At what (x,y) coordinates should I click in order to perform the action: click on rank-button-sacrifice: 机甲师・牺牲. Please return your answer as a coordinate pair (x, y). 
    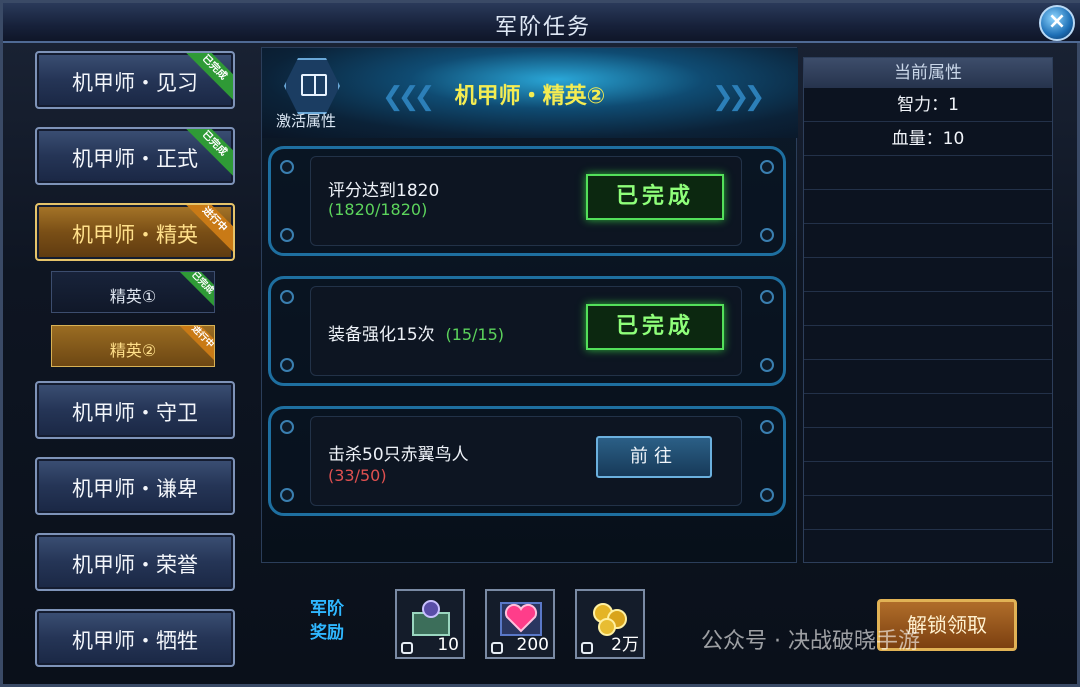
    Looking at the image, I should click on (135, 638).